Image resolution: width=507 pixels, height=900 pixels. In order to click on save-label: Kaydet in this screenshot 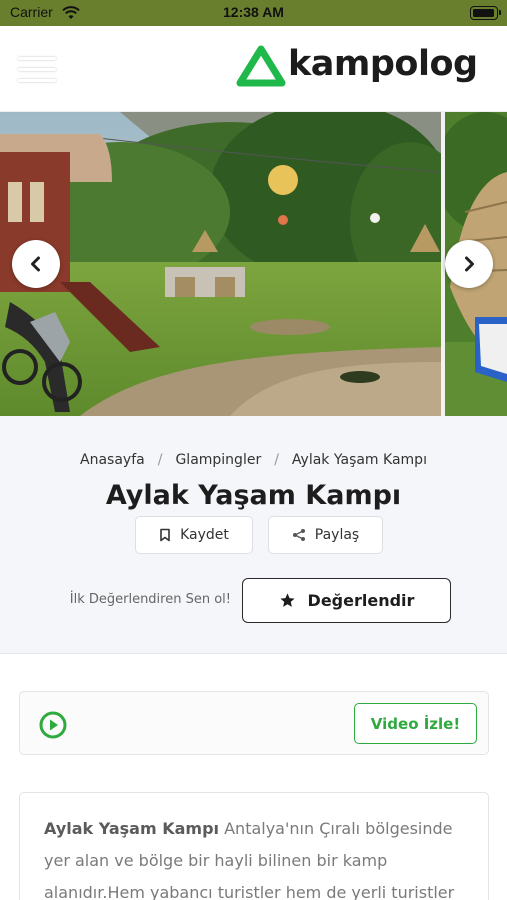, I will do `click(204, 535)`.